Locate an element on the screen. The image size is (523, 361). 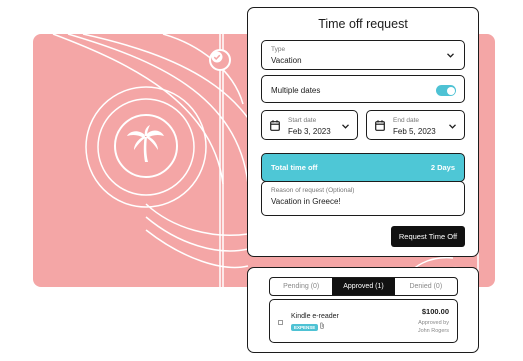
reason-label: Reason of request (Optional) is located at coordinates (313, 190).